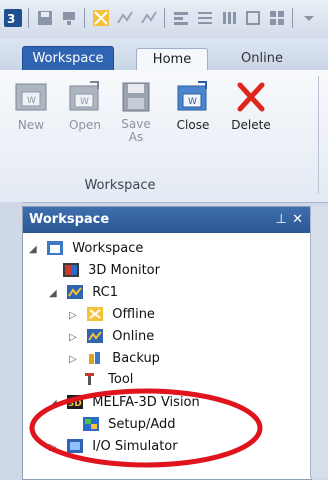 The image size is (328, 480). I want to click on tree-node-label: Backup, so click(136, 358).